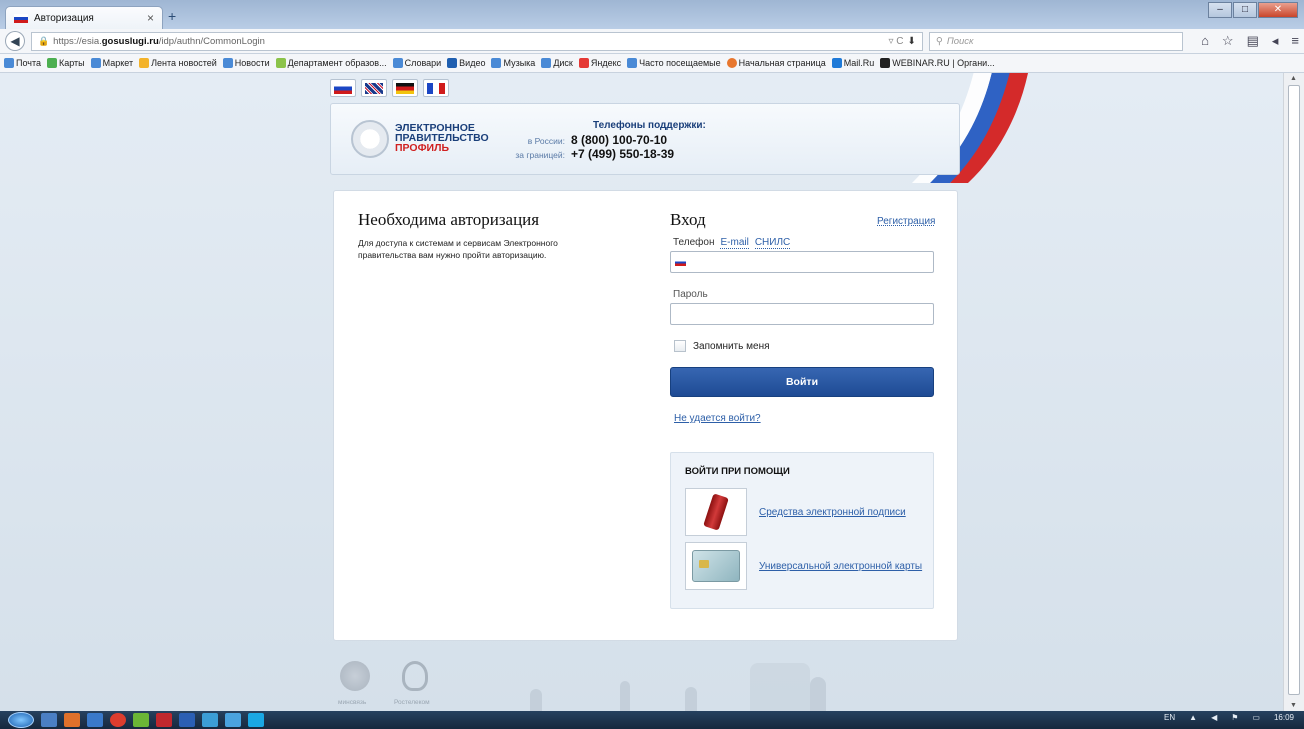  What do you see at coordinates (442, 138) in the screenshot?
I see `site-logo-text: ЭЛЕКТРОННОЕ ПРАВИТЕЛЬСТВО ПРОФИЛЬ` at bounding box center [442, 138].